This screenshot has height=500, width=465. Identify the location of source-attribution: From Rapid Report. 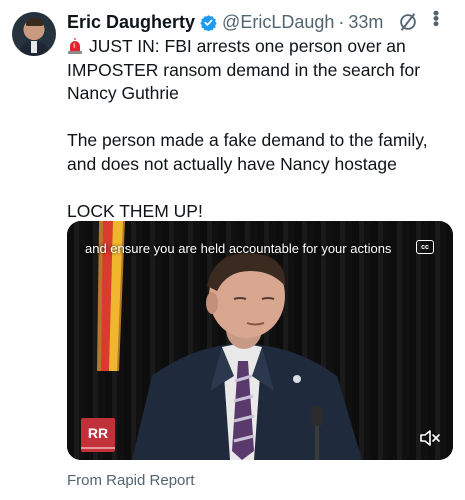
(131, 480).